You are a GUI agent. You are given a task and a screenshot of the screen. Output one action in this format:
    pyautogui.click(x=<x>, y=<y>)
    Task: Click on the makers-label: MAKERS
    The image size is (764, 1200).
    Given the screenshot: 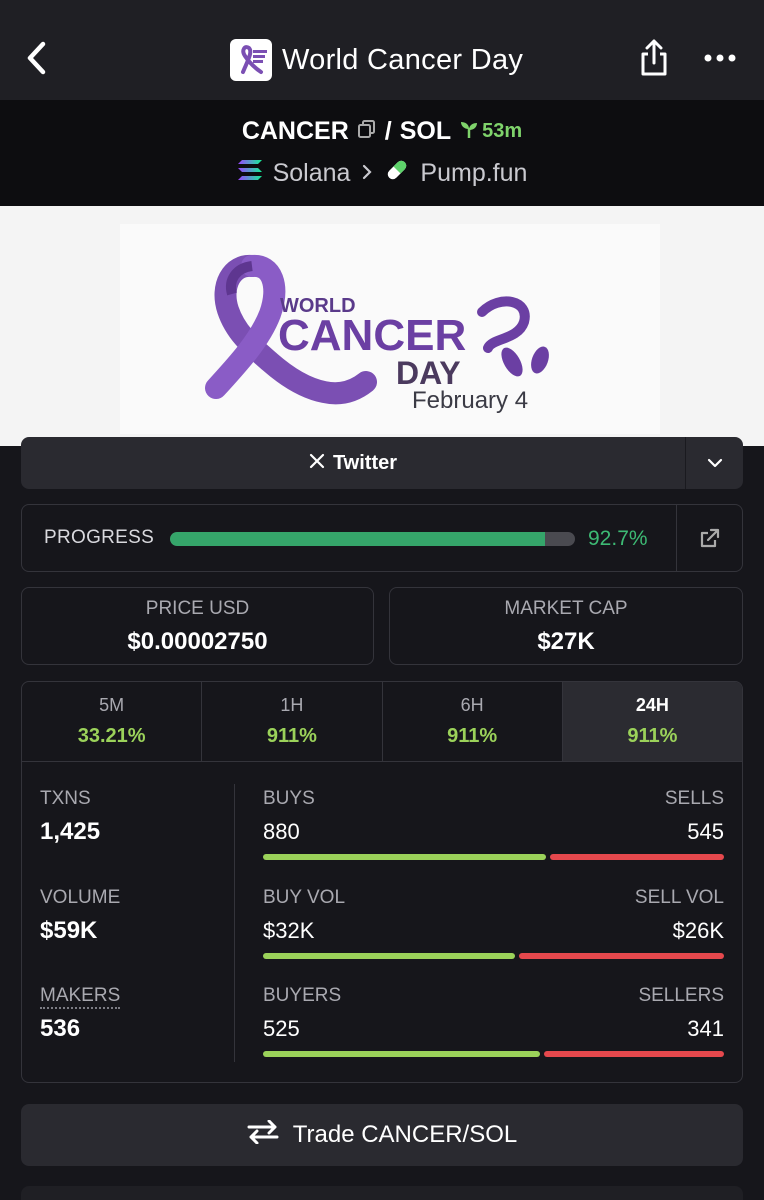 What is the action you would take?
    pyautogui.click(x=80, y=997)
    